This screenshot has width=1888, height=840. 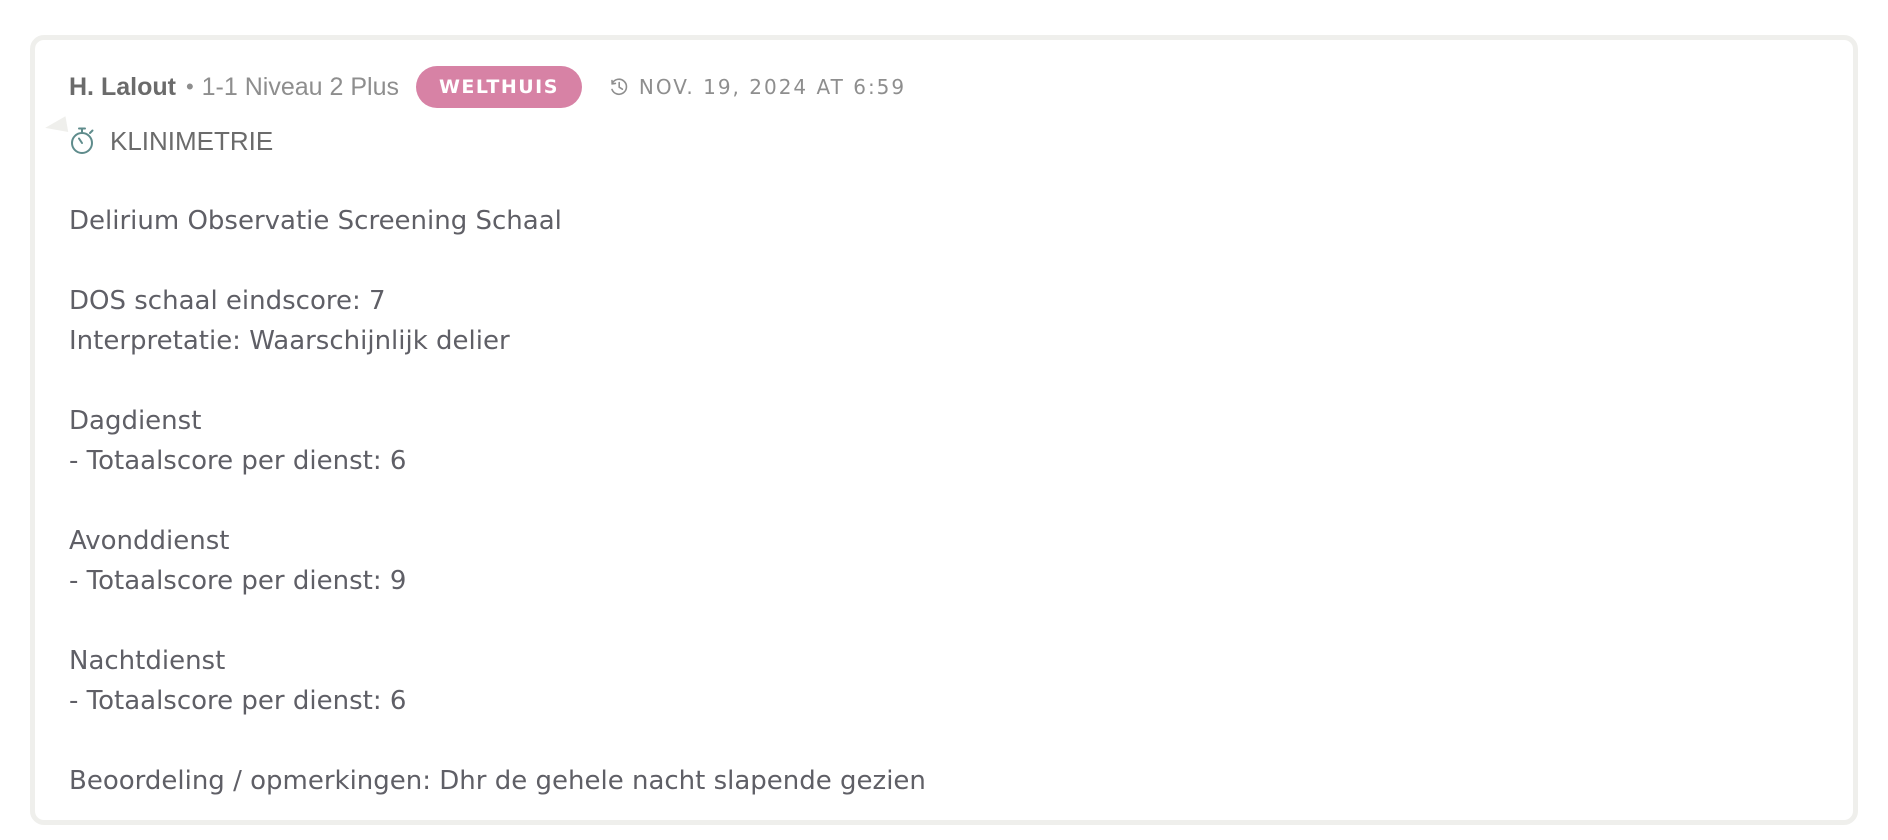 I want to click on note-title: Delirium Observatie Screening Schaal, so click(x=315, y=221).